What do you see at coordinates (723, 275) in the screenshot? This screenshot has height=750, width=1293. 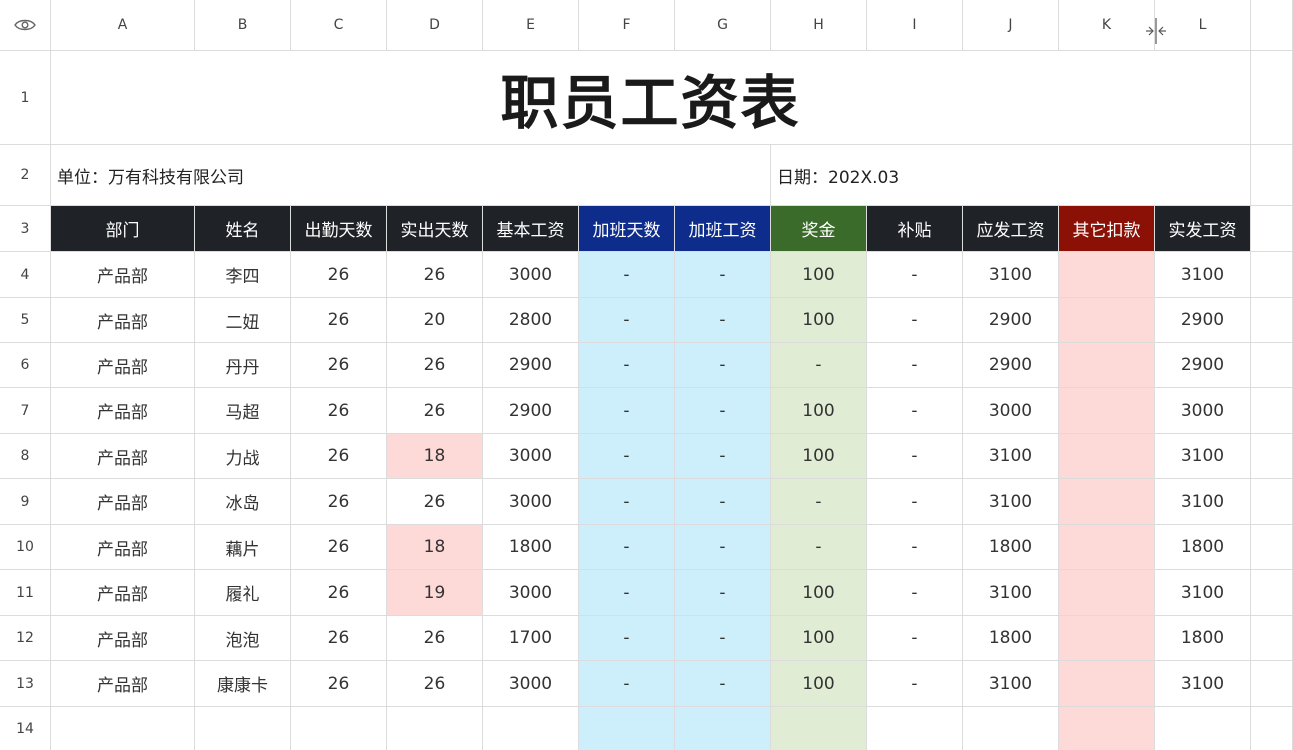 I see `cell-g4: -` at bounding box center [723, 275].